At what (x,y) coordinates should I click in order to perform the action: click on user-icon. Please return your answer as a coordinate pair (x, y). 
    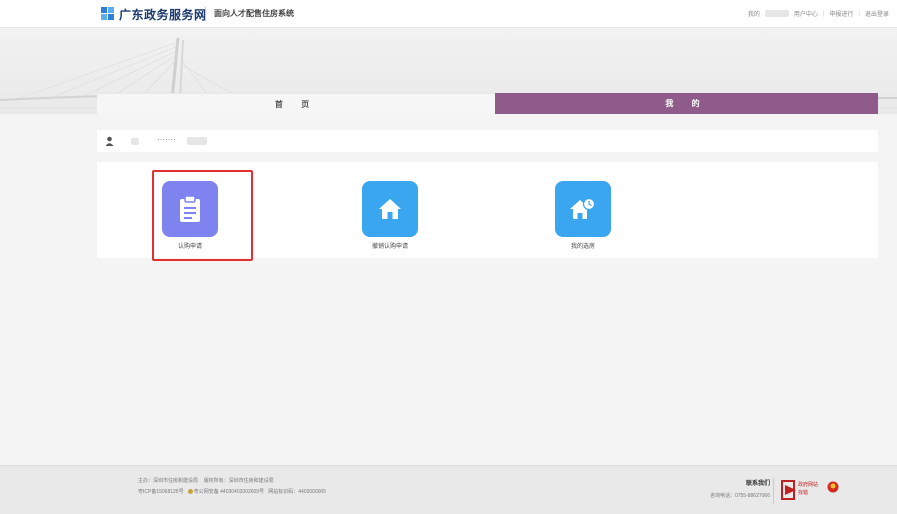
    Looking at the image, I should click on (109, 141).